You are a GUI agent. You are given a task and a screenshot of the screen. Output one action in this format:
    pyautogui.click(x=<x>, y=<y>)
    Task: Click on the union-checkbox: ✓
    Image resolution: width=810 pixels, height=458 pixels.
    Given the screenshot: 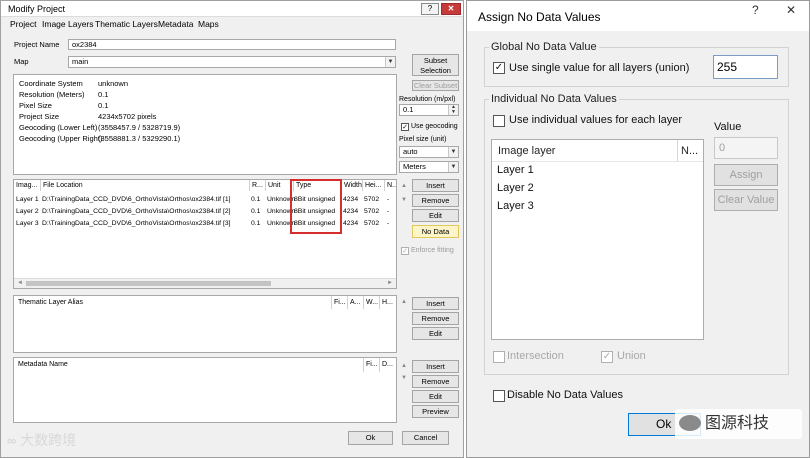 What is the action you would take?
    pyautogui.click(x=607, y=357)
    